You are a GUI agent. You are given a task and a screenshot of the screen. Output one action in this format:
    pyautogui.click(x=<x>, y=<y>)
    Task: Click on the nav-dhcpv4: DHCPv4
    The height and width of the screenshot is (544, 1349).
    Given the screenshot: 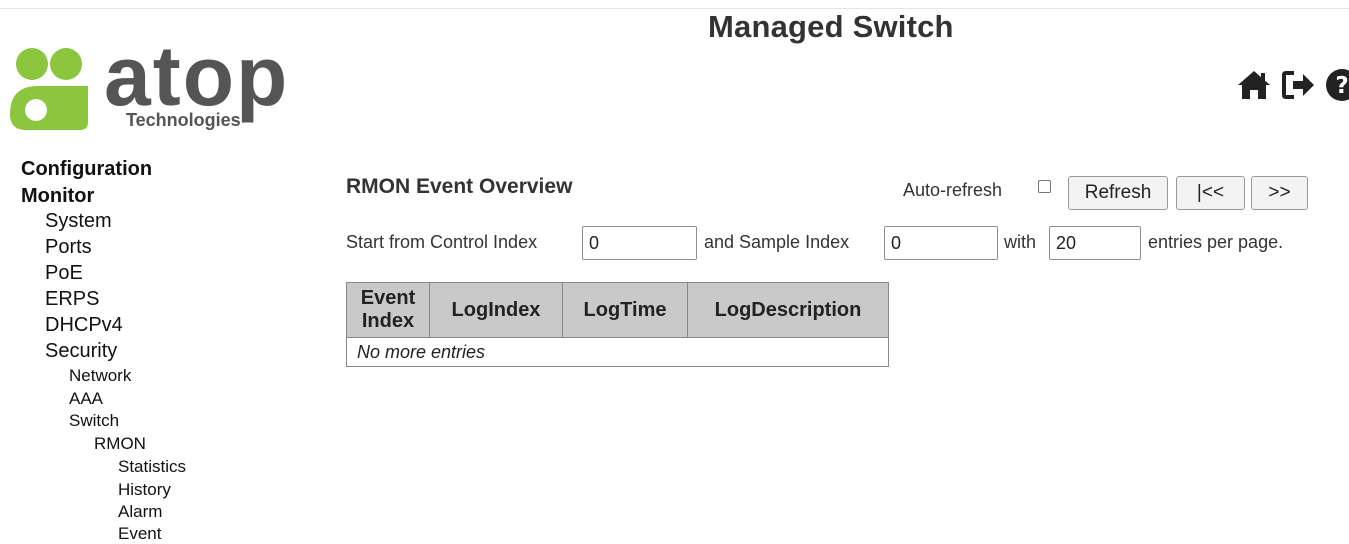 What is the action you would take?
    pyautogui.click(x=84, y=325)
    